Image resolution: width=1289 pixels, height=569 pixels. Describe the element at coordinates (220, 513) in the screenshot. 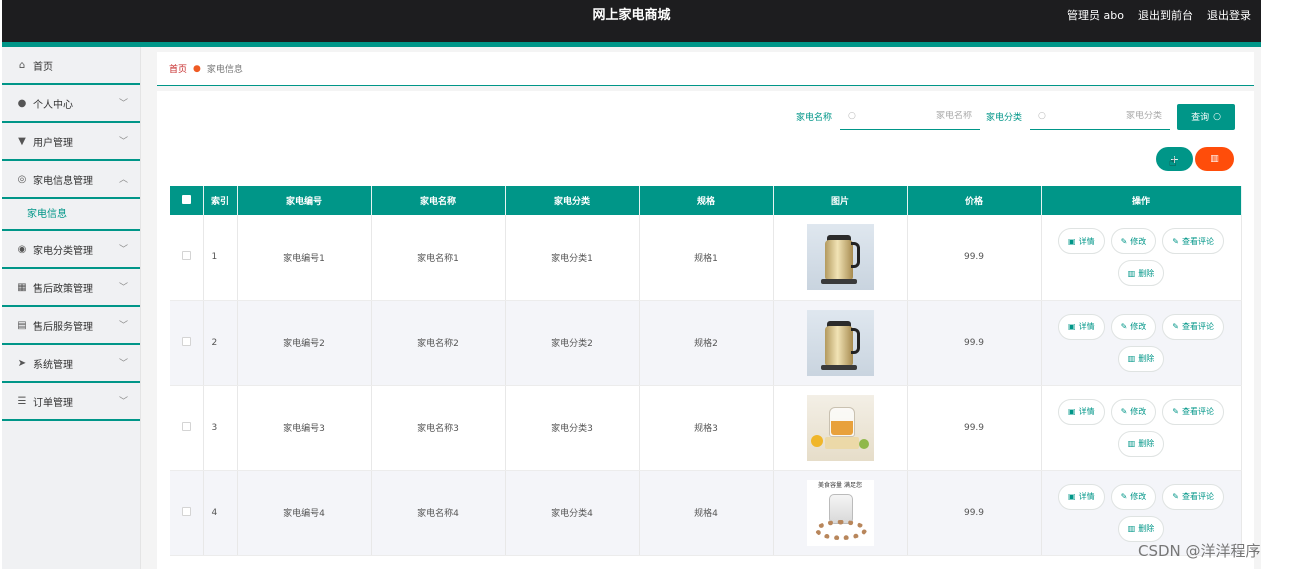

I see `index-cell: 4` at that location.